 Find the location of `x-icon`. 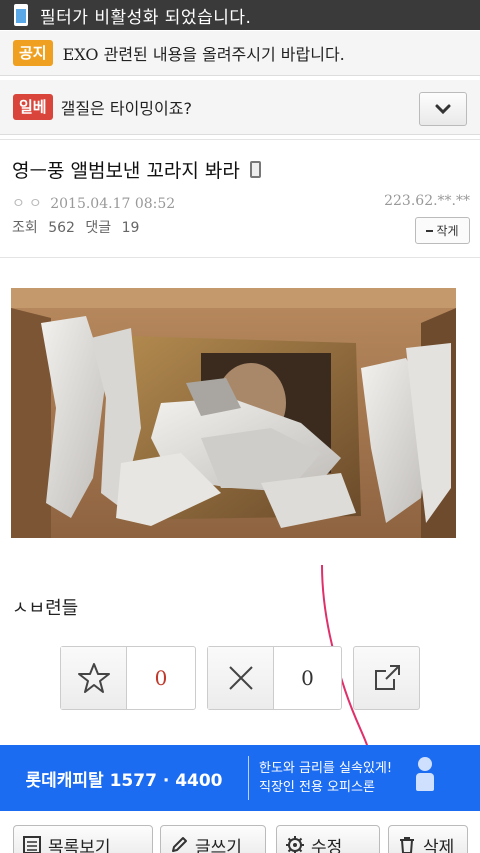

x-icon is located at coordinates (240, 678).